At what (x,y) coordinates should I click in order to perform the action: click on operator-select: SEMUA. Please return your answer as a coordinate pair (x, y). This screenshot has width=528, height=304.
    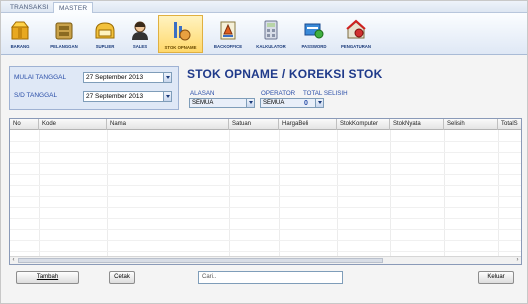
    Looking at the image, I should click on (292, 103).